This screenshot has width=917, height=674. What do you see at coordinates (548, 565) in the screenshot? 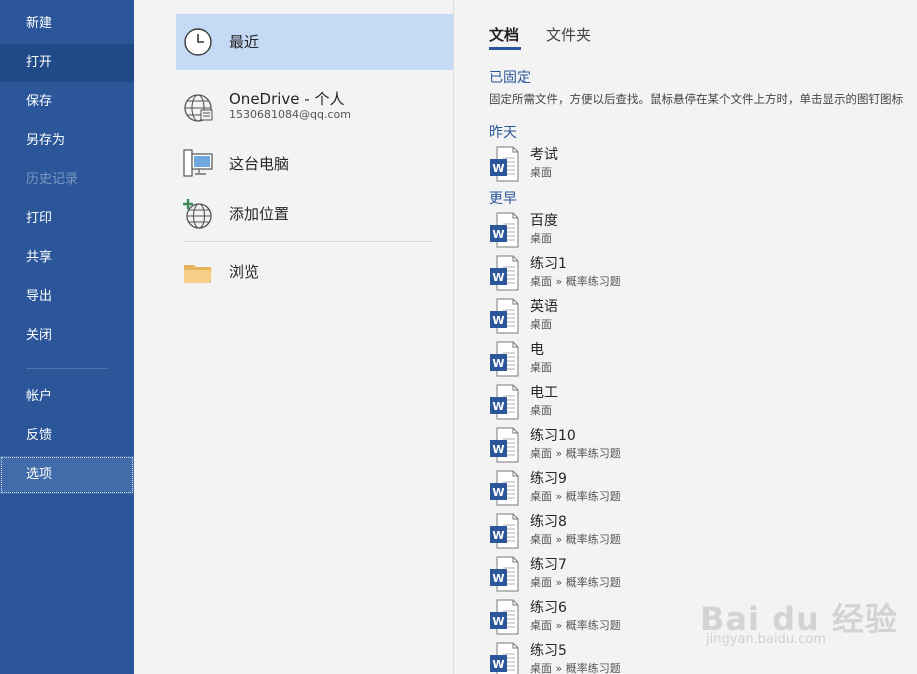
I see `file-name: 练习7` at bounding box center [548, 565].